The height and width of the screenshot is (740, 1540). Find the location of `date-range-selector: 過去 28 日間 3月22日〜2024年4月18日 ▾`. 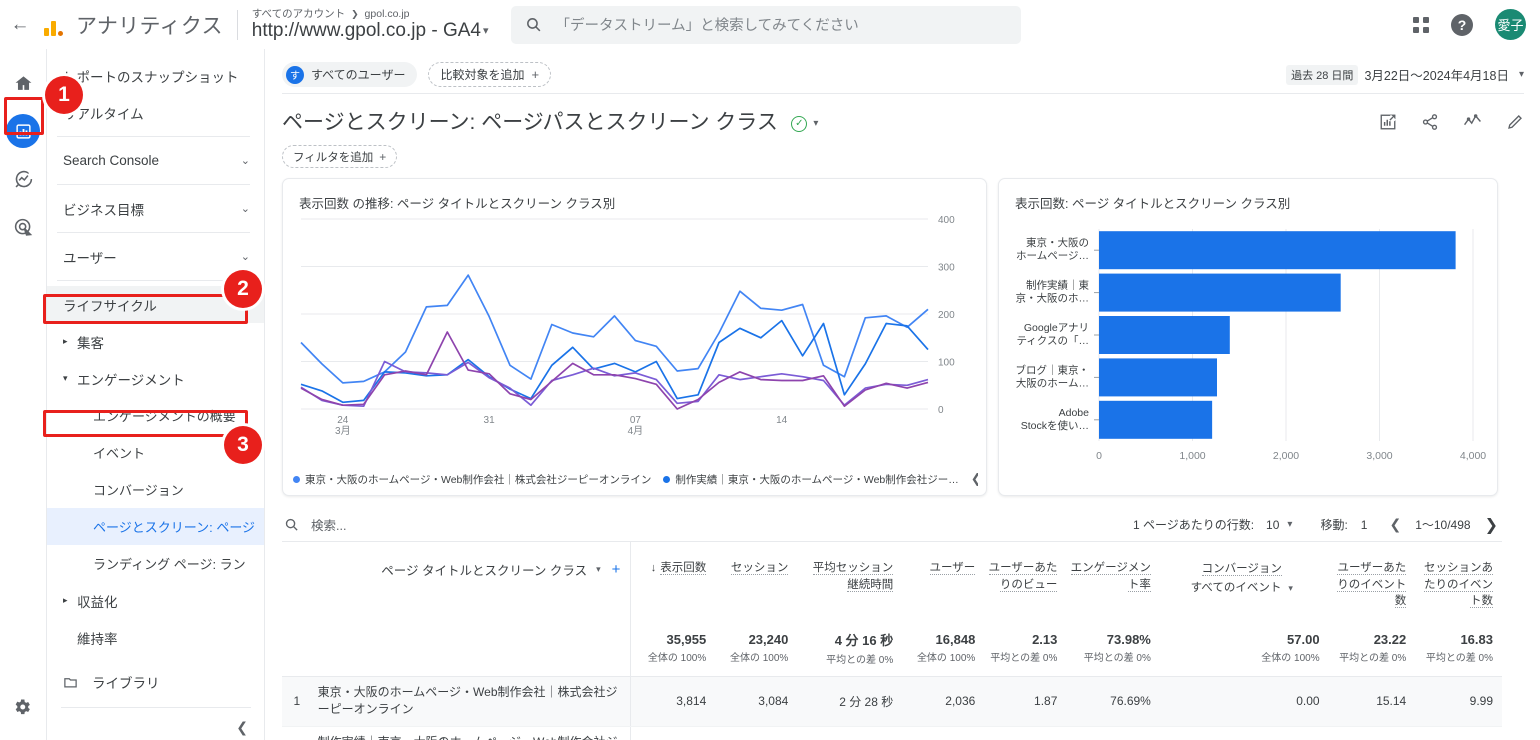

date-range-selector: 過去 28 日間 3月22日〜2024年4月18日 ▾ is located at coordinates (1405, 74).